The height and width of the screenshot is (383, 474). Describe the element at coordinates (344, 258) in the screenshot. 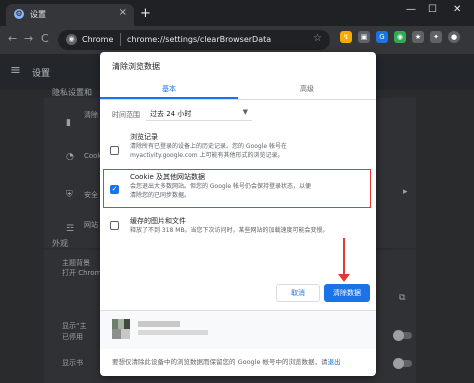

I see `annotation-arrow-shaft` at that location.